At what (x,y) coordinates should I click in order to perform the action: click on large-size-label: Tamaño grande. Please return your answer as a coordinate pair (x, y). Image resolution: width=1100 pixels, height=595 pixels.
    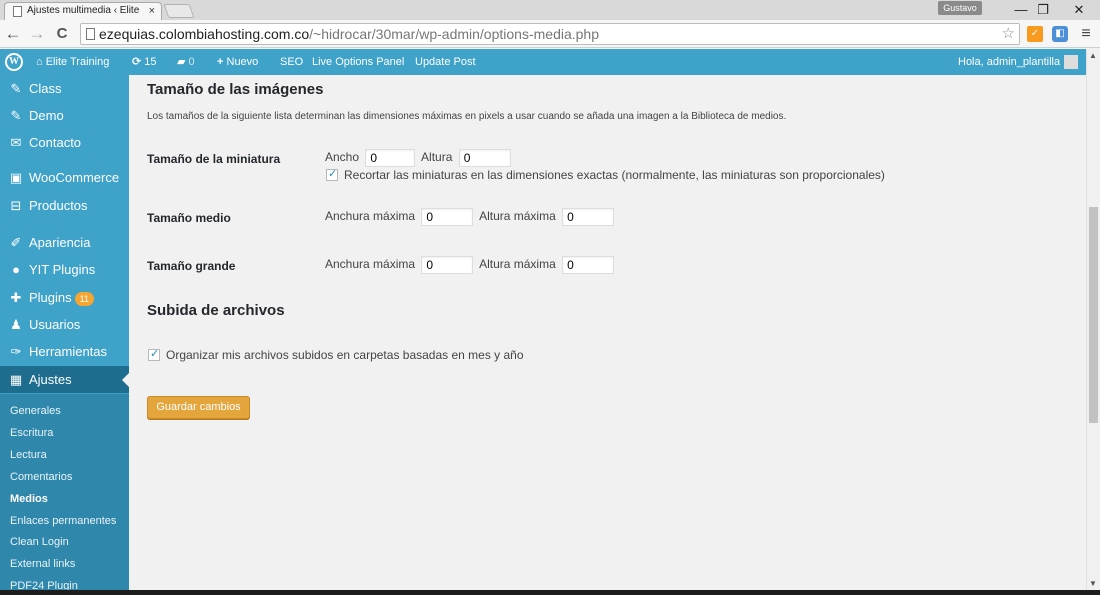
    Looking at the image, I should click on (191, 266).